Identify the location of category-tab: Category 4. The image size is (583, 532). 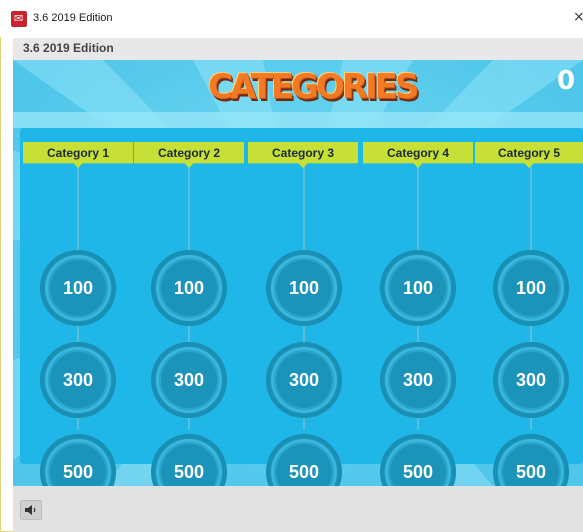
(418, 155).